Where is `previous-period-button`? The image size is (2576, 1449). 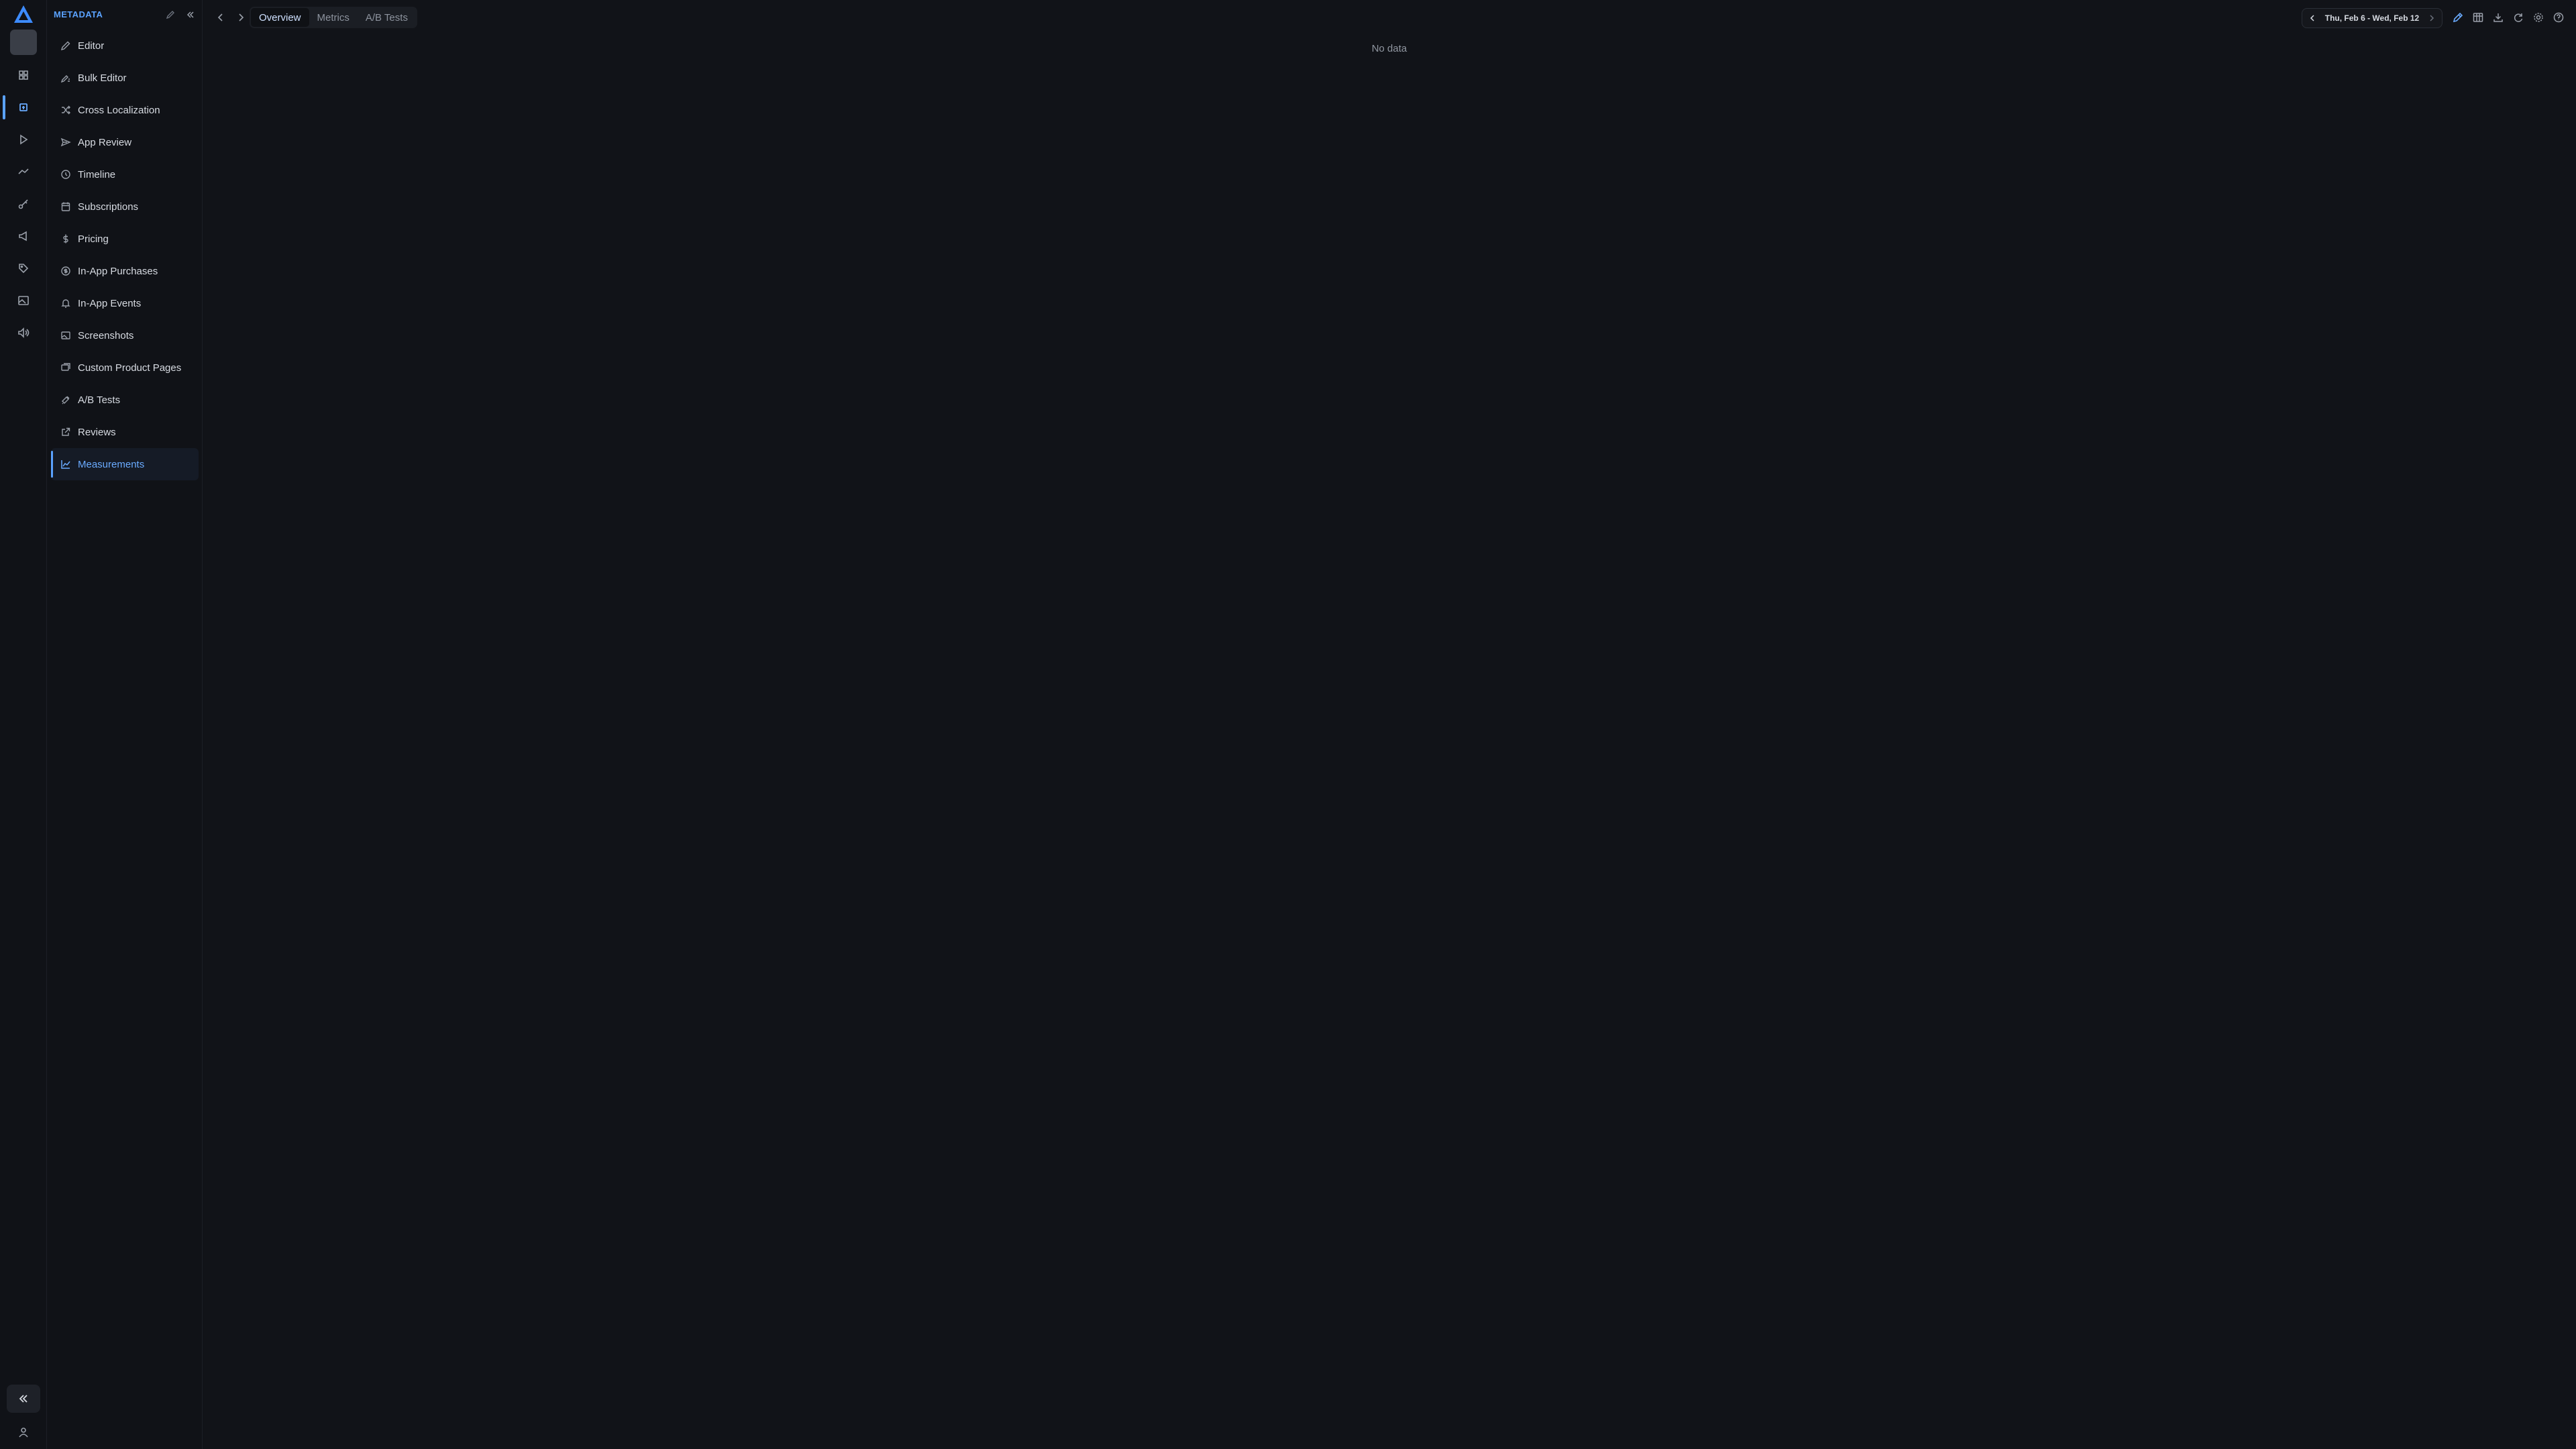
previous-period-button is located at coordinates (2312, 18).